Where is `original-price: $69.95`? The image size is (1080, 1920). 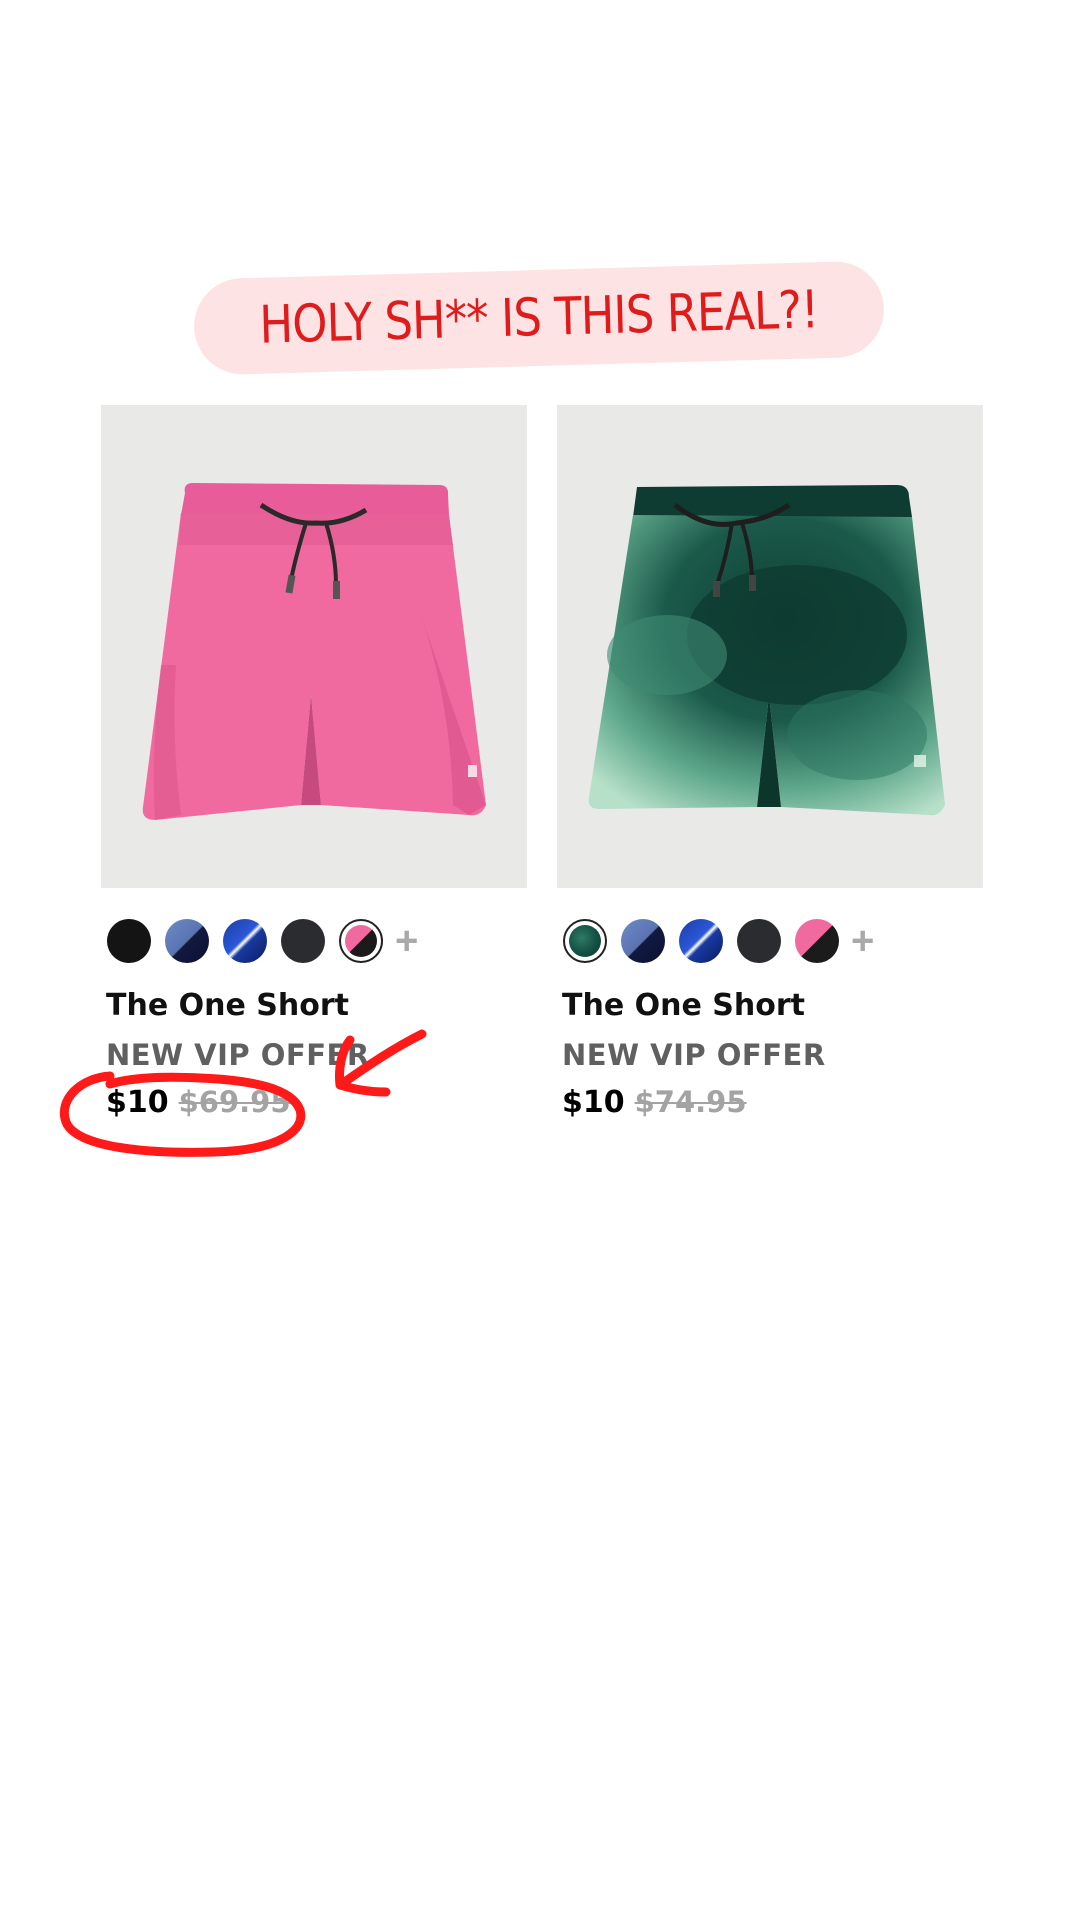
original-price: $69.95 is located at coordinates (234, 1102).